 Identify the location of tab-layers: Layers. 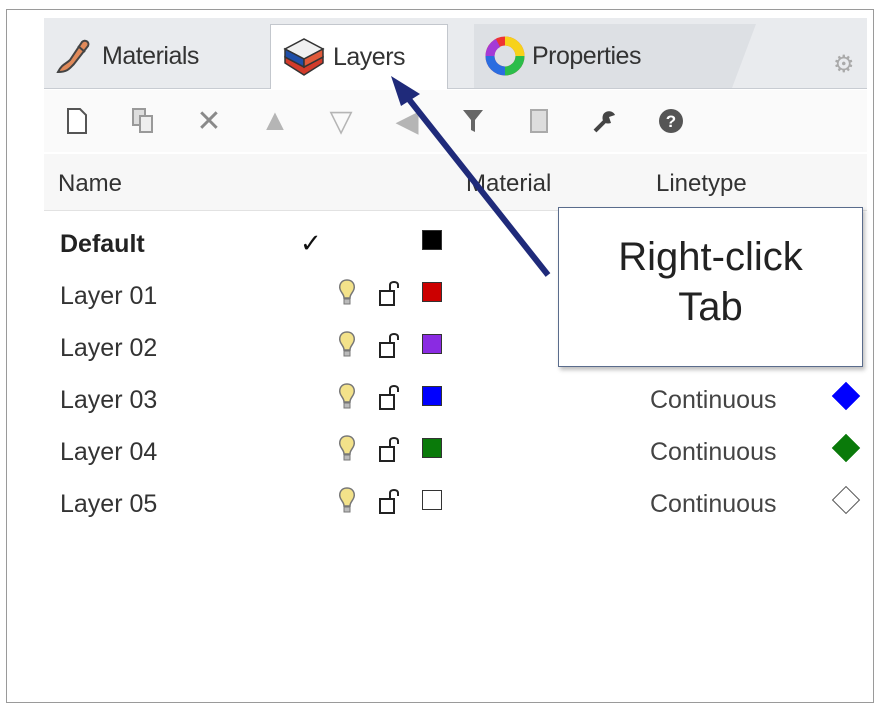
(359, 56).